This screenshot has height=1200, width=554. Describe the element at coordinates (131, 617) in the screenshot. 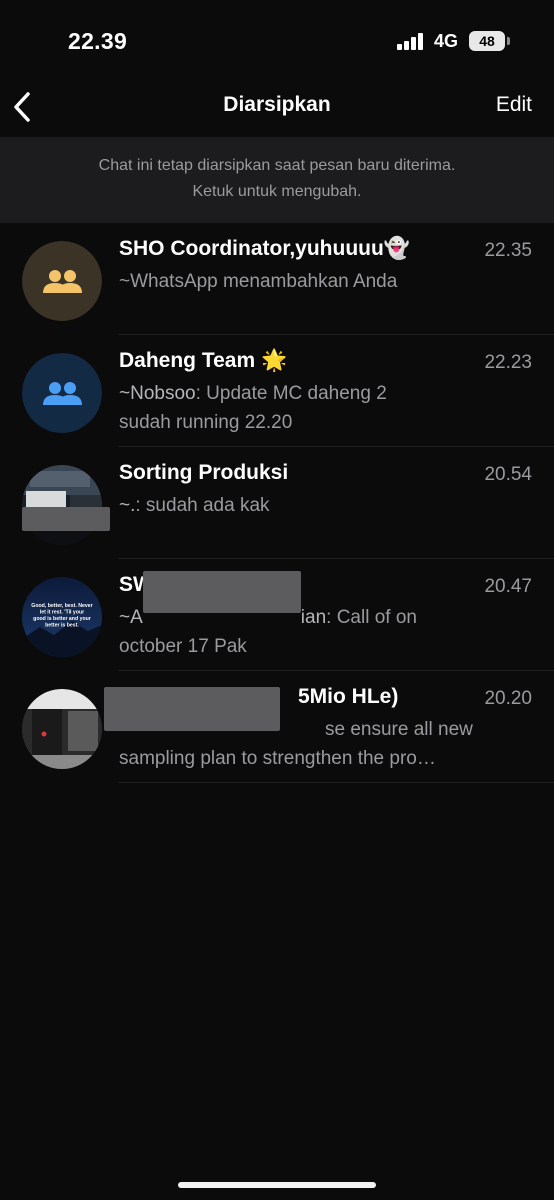

I see `preview-sender-start: ~A` at that location.